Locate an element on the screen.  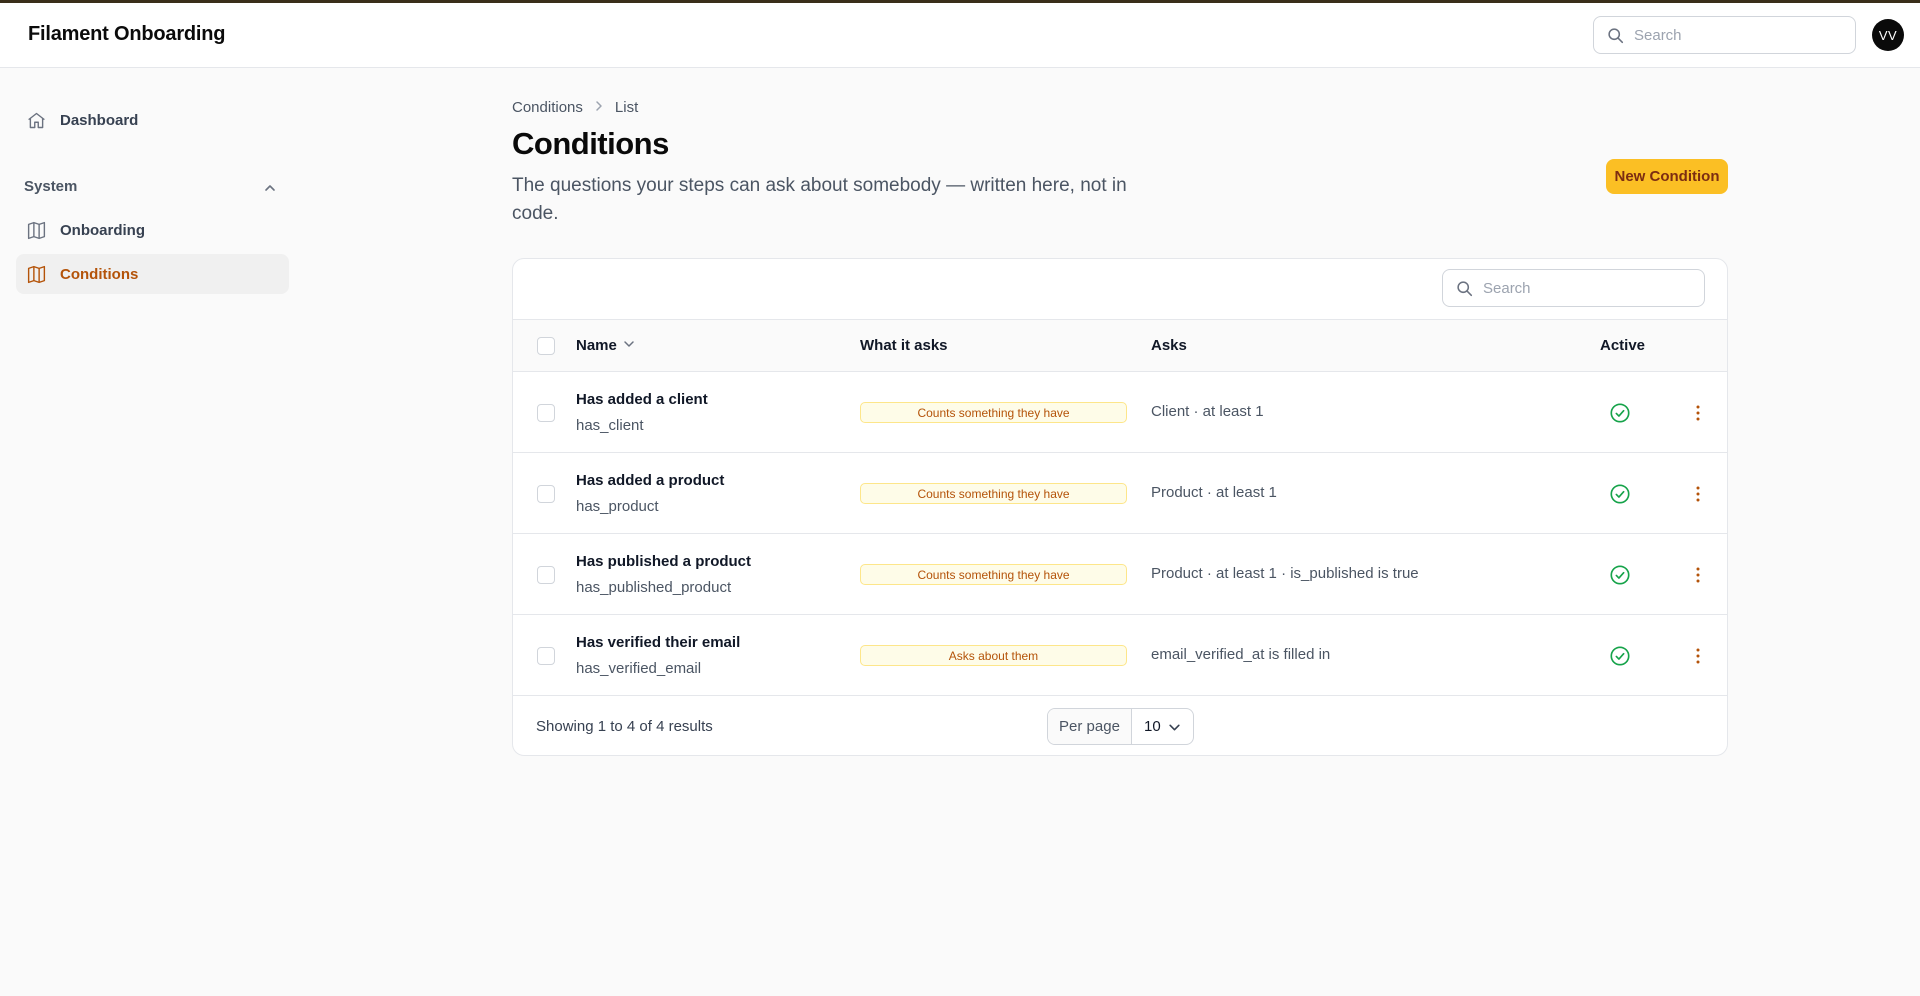
table-footer: Showing 1 to 4 of 4 results Per page 10 is located at coordinates (1120, 725).